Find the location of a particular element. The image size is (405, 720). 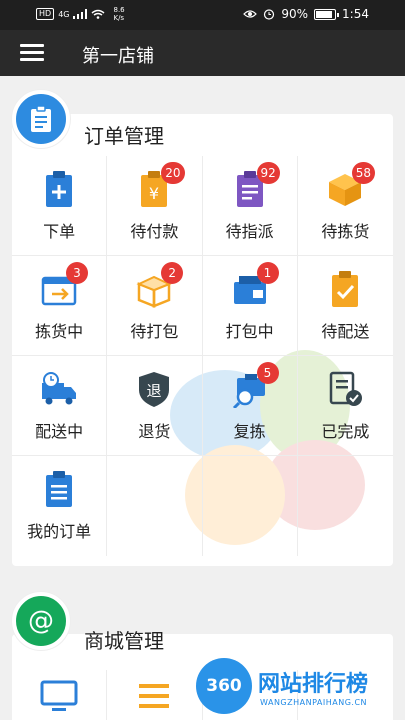

order-item-9: 退退货 is located at coordinates (155, 406).